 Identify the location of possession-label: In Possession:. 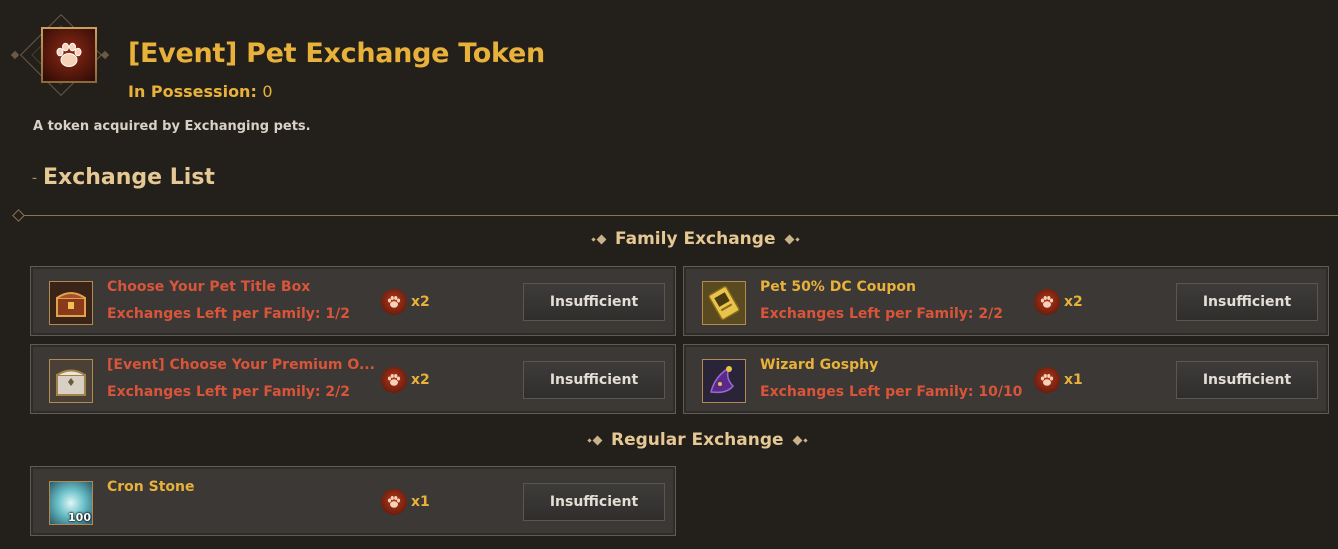
(192, 91).